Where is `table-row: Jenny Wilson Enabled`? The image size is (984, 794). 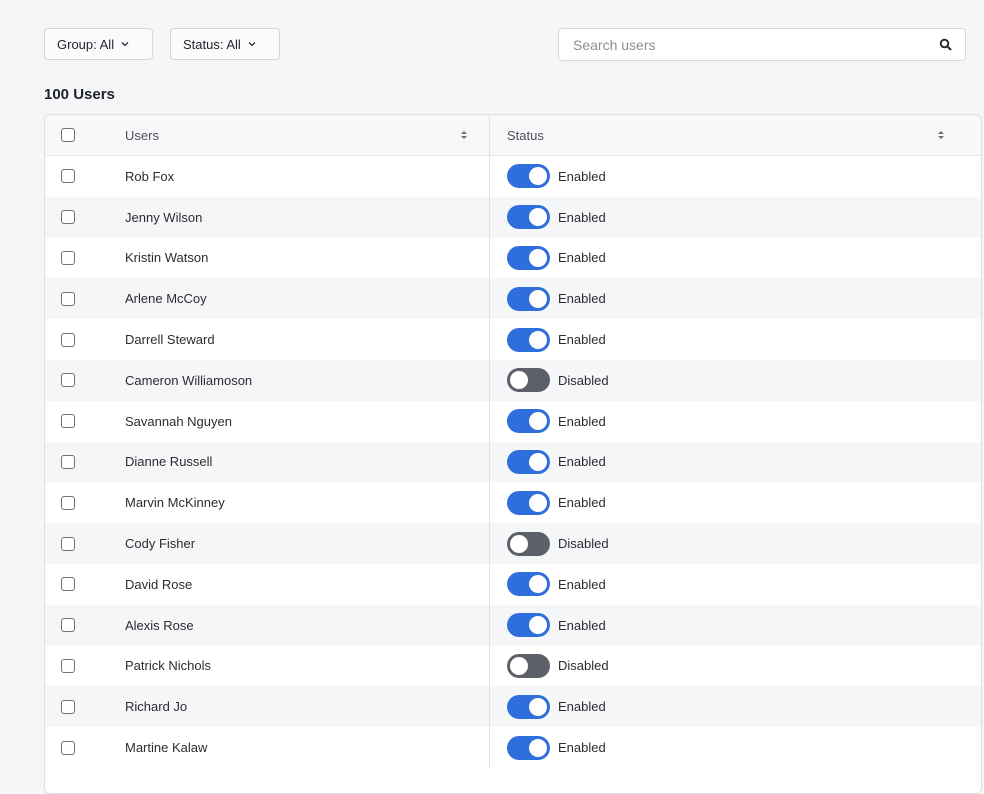
table-row: Jenny Wilson Enabled is located at coordinates (513, 217).